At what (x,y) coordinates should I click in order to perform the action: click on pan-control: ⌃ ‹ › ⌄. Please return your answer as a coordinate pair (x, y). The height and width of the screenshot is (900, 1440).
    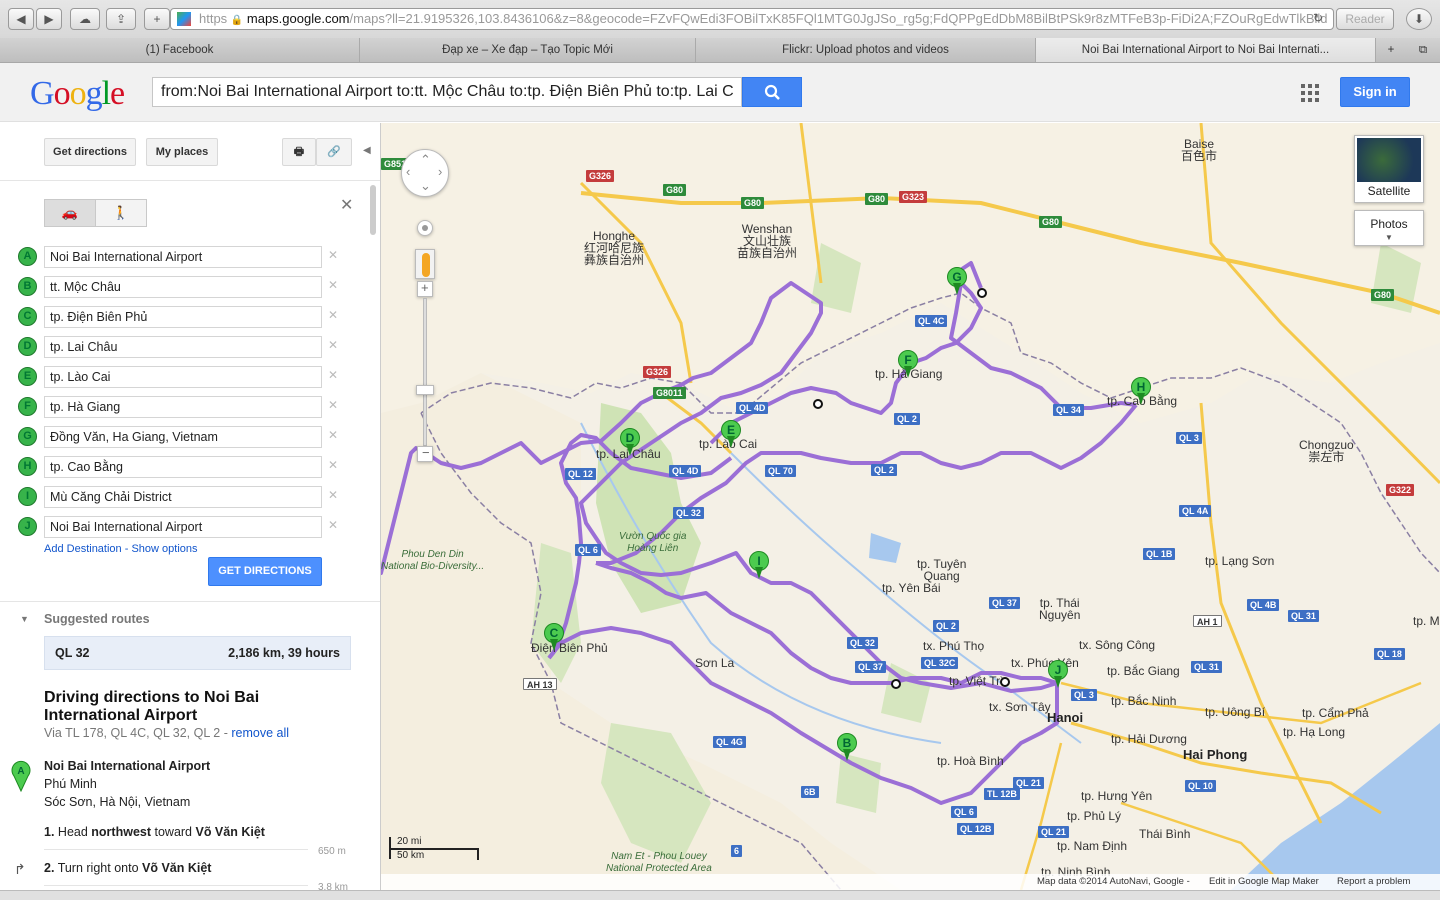
    Looking at the image, I should click on (425, 173).